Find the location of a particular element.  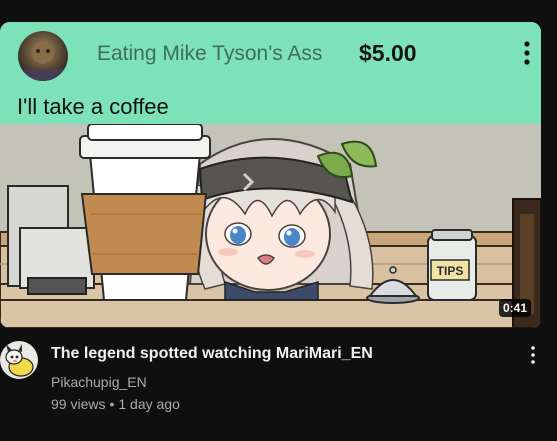

superchat-author-name: Eating Mike Tyson's Ass is located at coordinates (210, 53).